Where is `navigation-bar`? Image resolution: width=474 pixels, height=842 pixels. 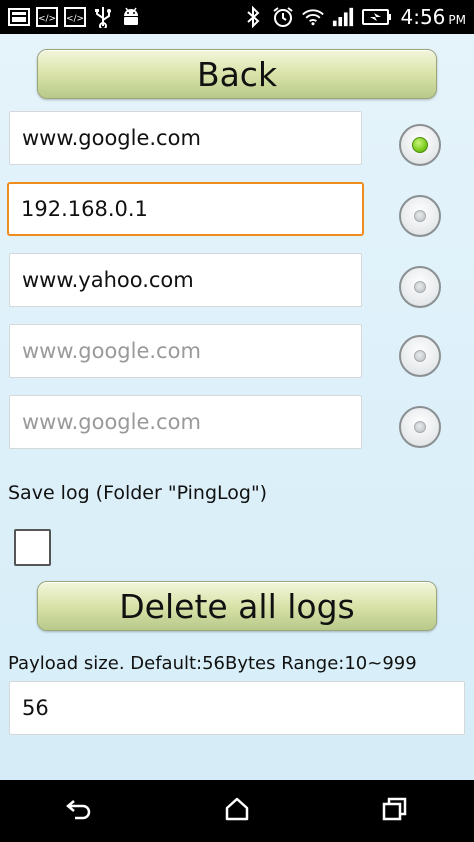
navigation-bar is located at coordinates (237, 811).